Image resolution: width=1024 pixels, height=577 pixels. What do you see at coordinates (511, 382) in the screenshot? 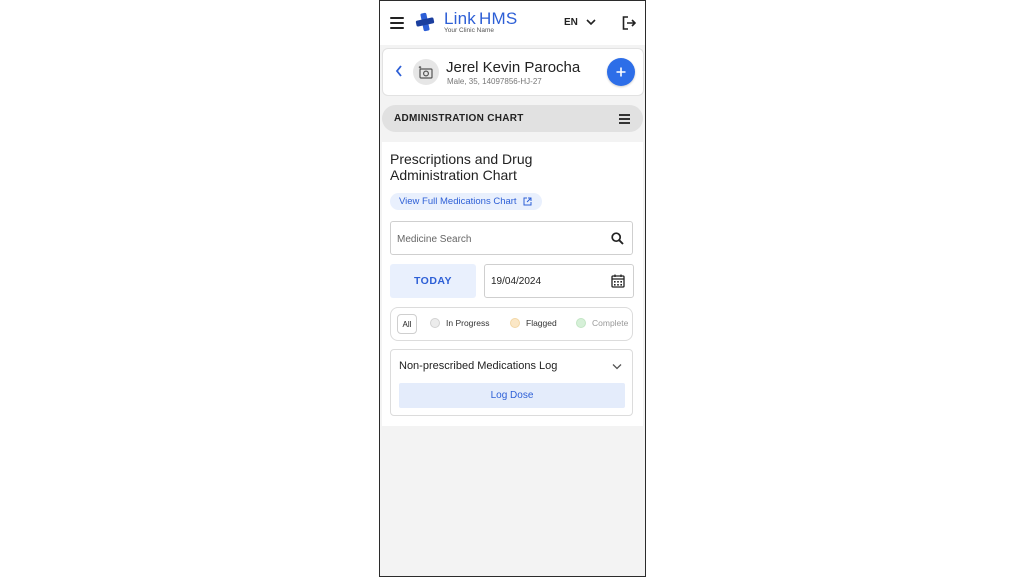
I see `non-prescribed-log-panel: Non-prescribed Medications Log Log Dose` at bounding box center [511, 382].